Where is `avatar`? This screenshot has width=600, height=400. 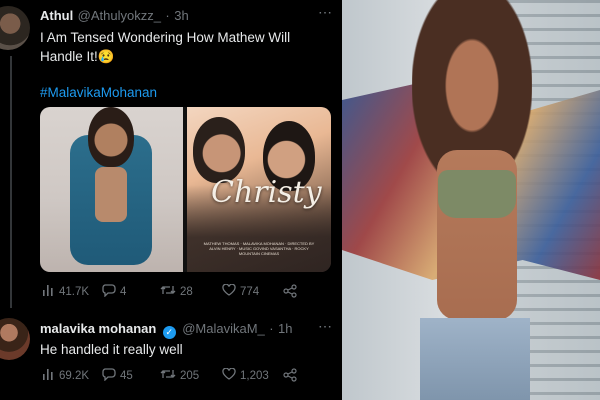
avatar is located at coordinates (15, 28).